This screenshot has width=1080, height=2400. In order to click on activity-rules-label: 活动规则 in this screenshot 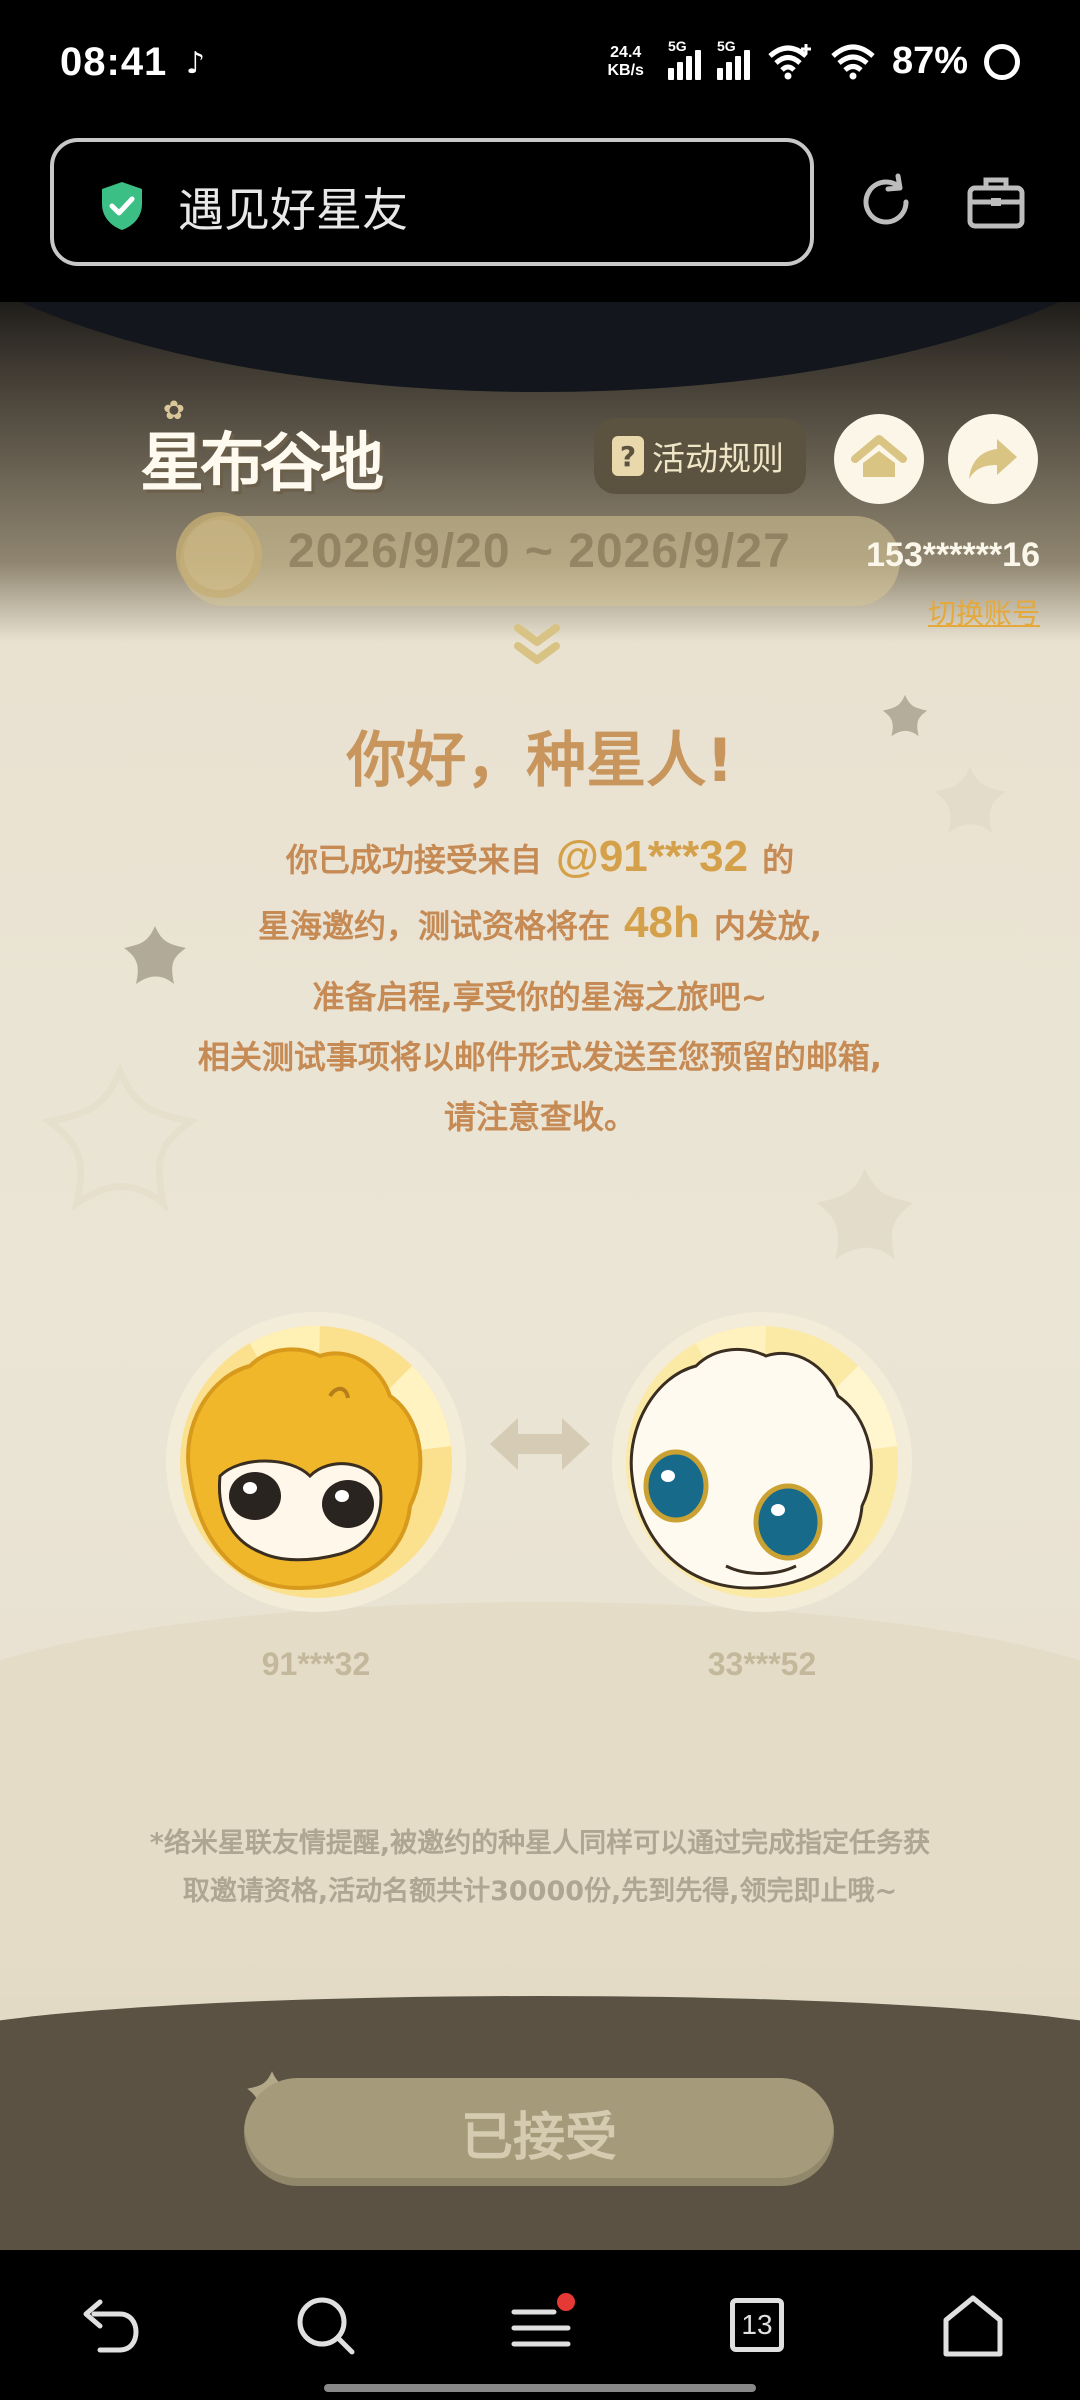, I will do `click(718, 458)`.